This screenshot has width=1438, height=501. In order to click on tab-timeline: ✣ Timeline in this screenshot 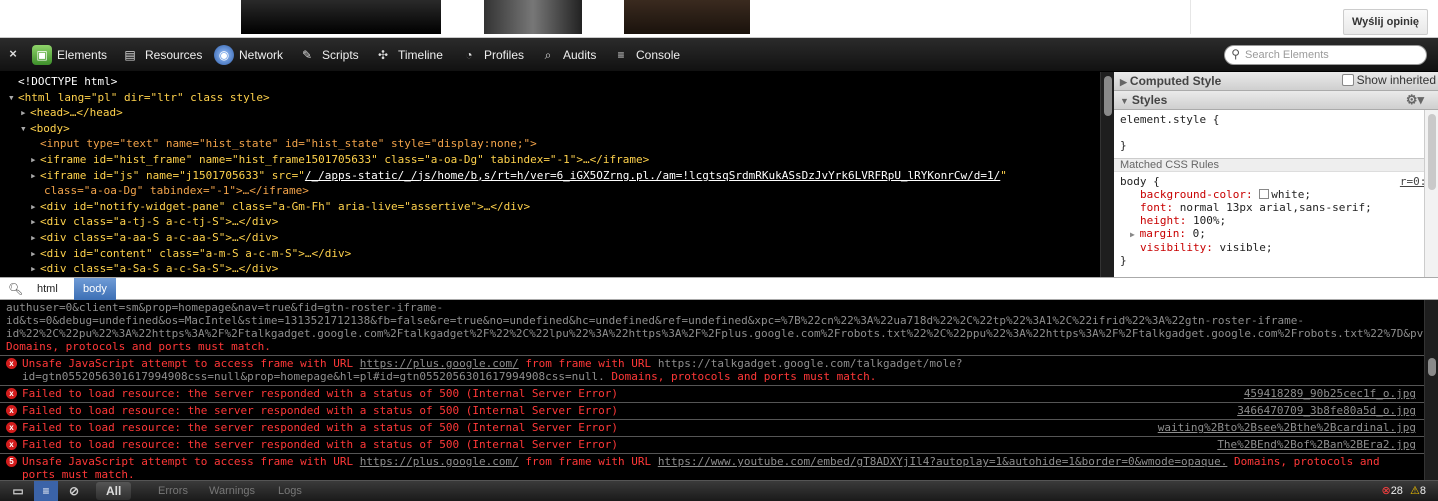, I will do `click(408, 55)`.